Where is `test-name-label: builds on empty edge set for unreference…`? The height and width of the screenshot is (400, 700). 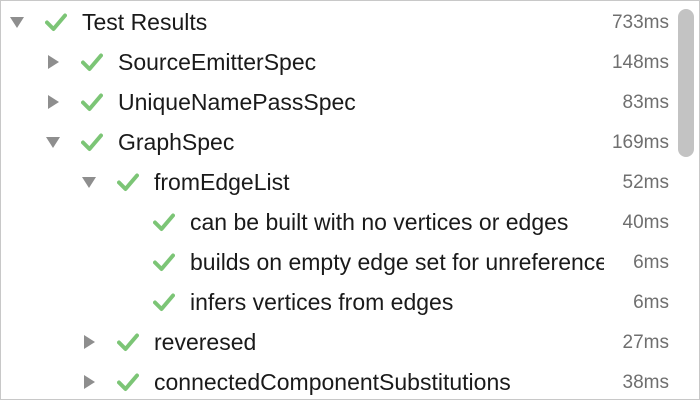
test-name-label: builds on empty edge set for unreference… is located at coordinates (397, 262).